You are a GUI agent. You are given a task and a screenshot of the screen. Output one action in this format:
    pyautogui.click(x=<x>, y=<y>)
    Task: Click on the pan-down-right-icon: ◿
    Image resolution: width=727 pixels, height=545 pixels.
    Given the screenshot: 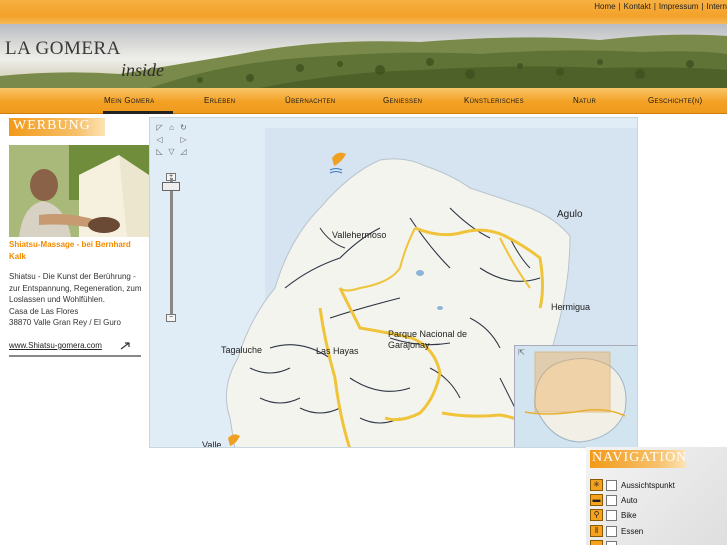 What is the action you would take?
    pyautogui.click(x=183, y=151)
    